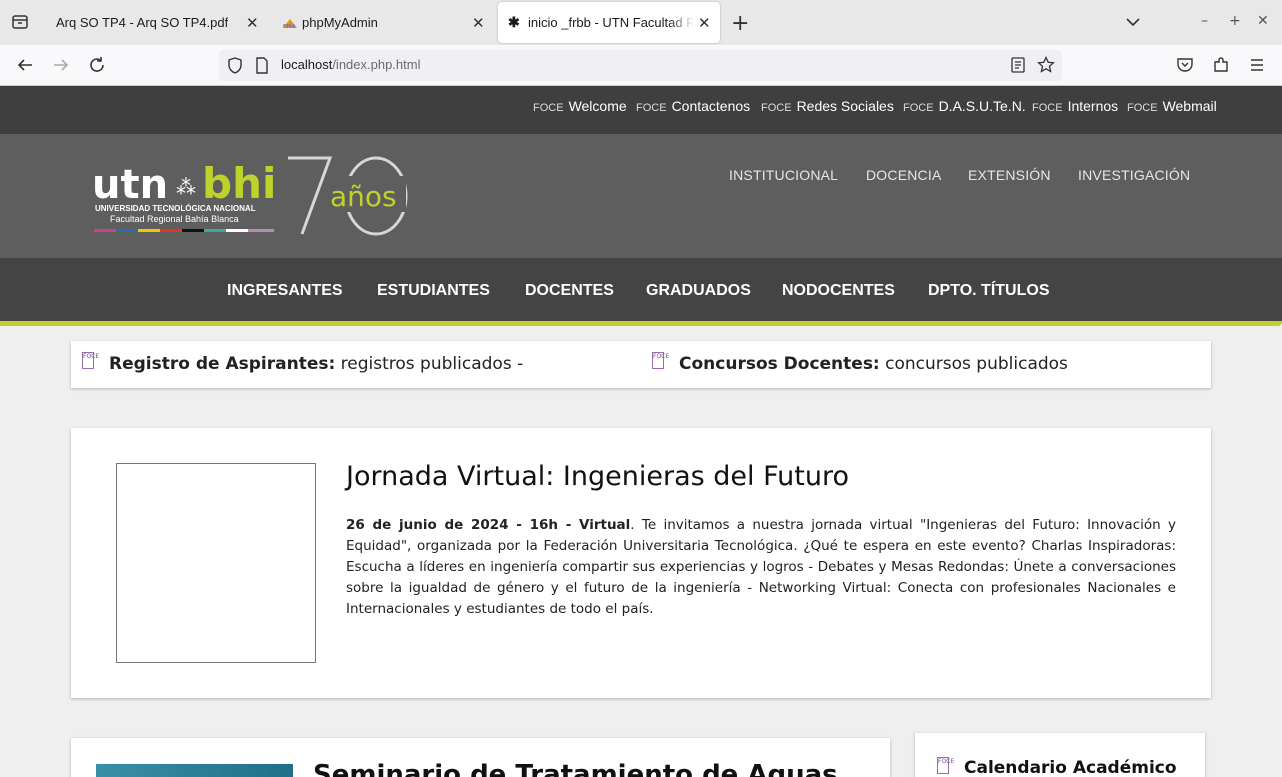 The width and height of the screenshot is (1282, 777). Describe the element at coordinates (1204, 21) in the screenshot. I see `minimize-button: –` at that location.